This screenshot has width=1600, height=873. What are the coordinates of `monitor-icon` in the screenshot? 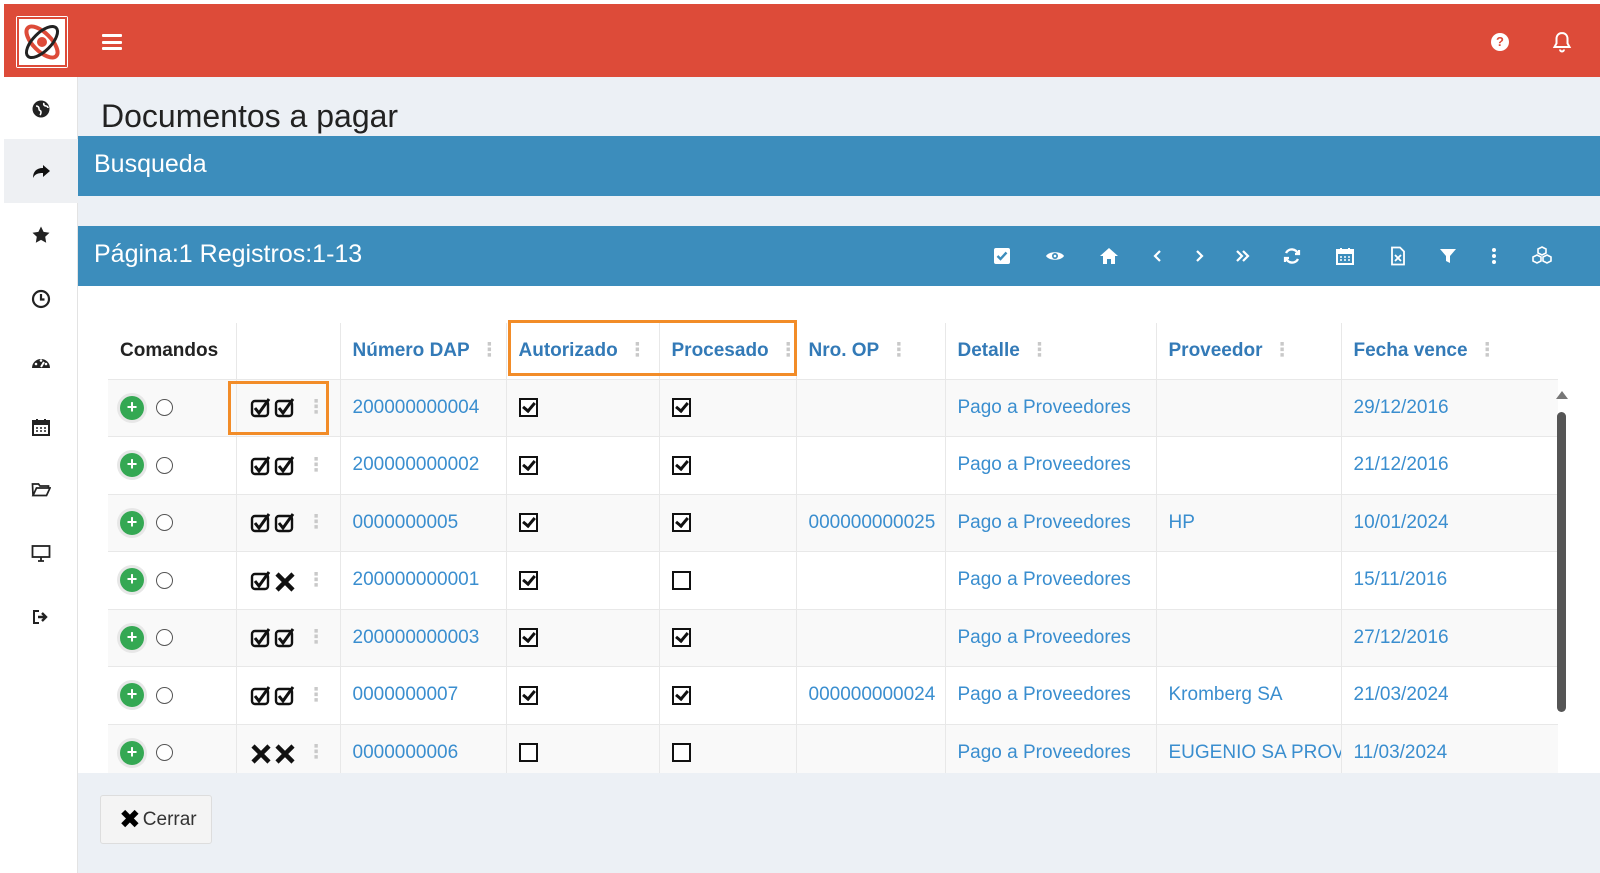 It's located at (41, 553).